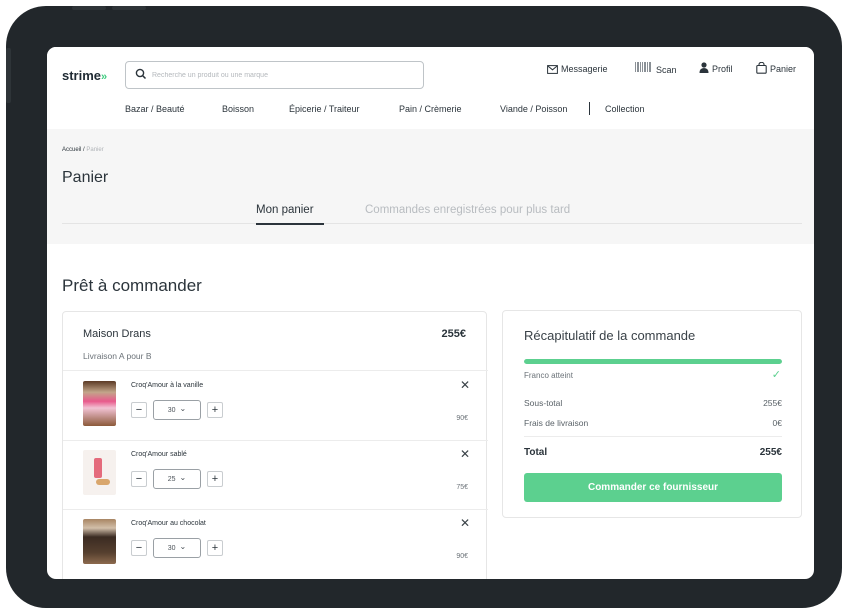 This screenshot has height=614, width=847. What do you see at coordinates (275, 370) in the screenshot?
I see `card-divider` at bounding box center [275, 370].